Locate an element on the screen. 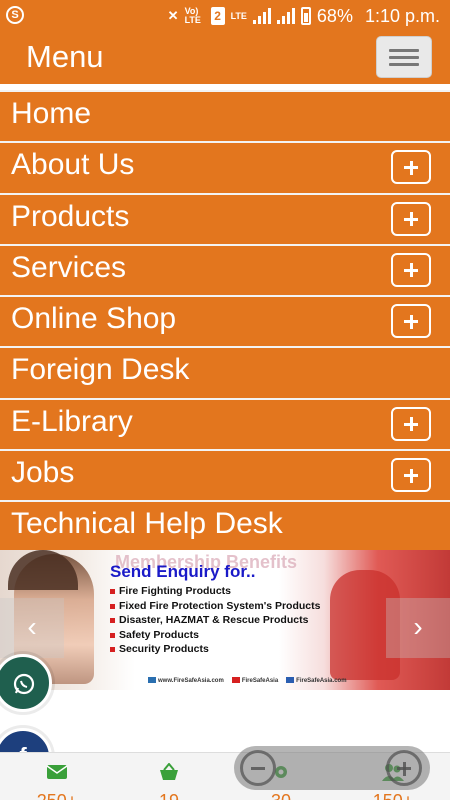 The height and width of the screenshot is (800, 450). whatsapp-button is located at coordinates (26, 683).